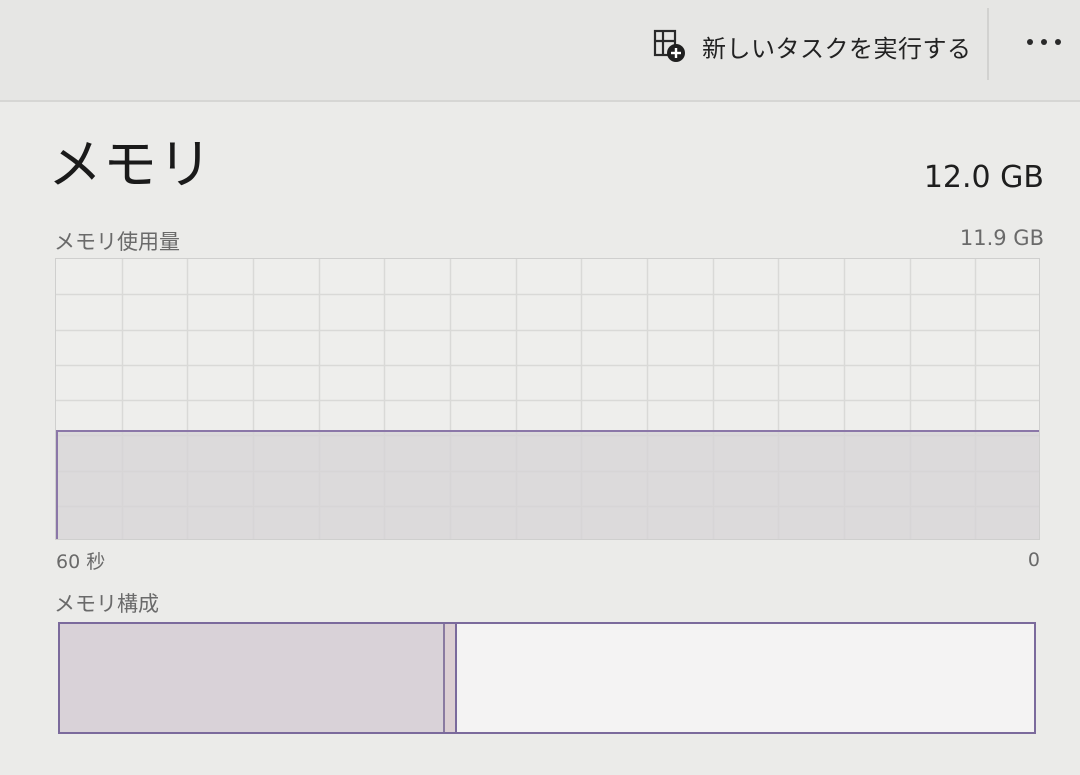  What do you see at coordinates (547, 485) in the screenshot?
I see `memory-usage-area` at bounding box center [547, 485].